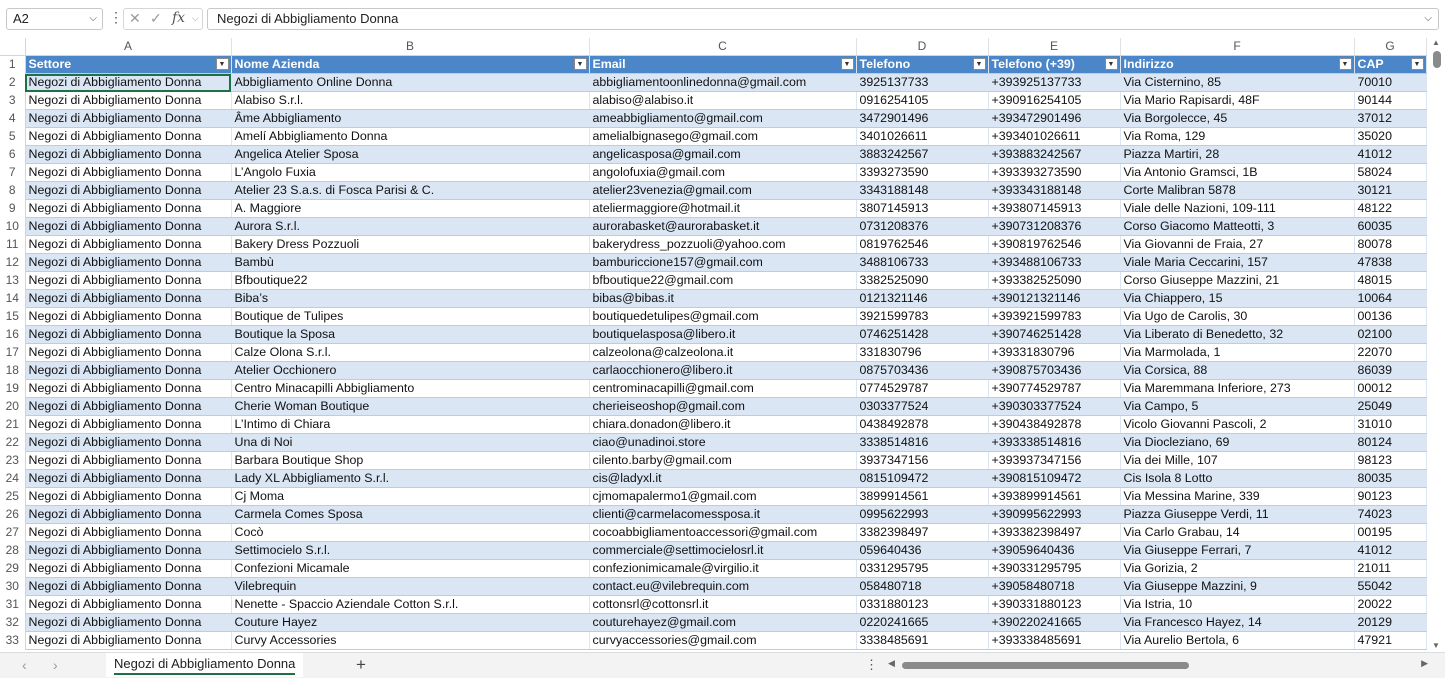  I want to click on table-cell: 00012, so click(1390, 388).